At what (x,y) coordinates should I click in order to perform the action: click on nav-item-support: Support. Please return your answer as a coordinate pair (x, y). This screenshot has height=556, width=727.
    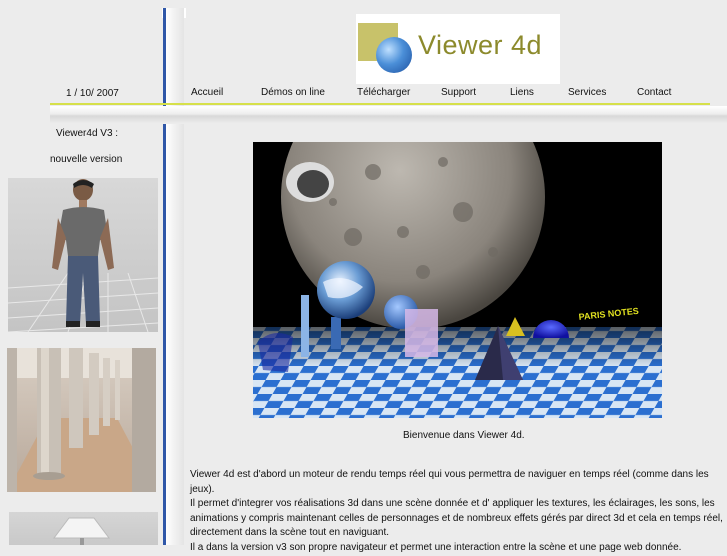
    Looking at the image, I should click on (458, 92).